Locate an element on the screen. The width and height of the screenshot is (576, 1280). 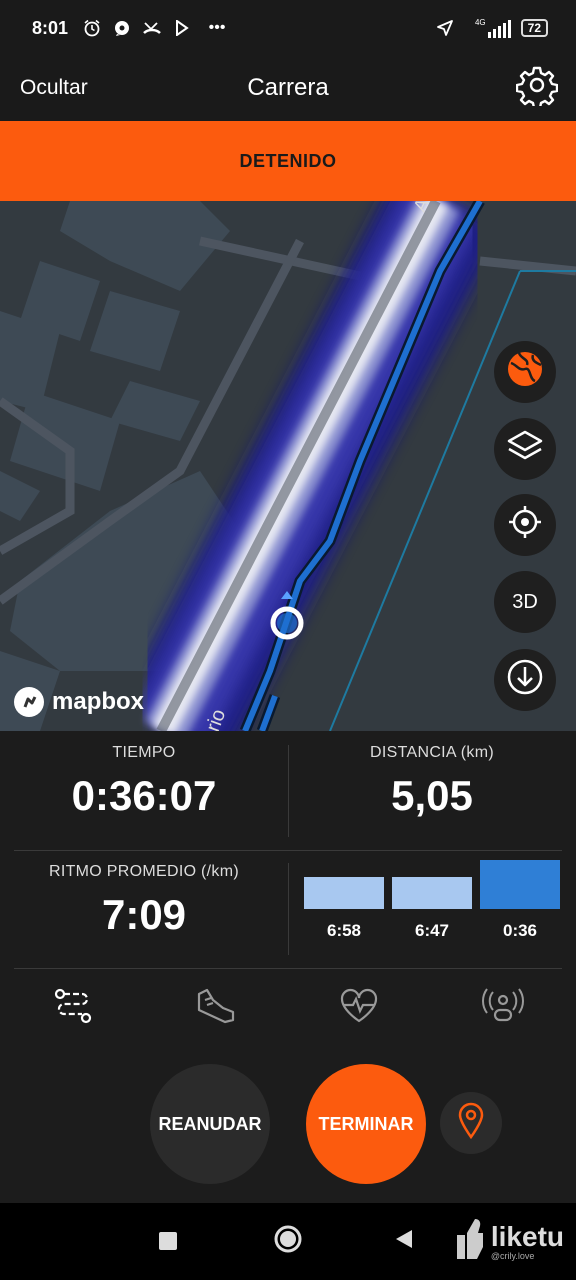
avg-pace-stat: RITMO PROMEDIO (/km) 7:09 is located at coordinates (144, 901).